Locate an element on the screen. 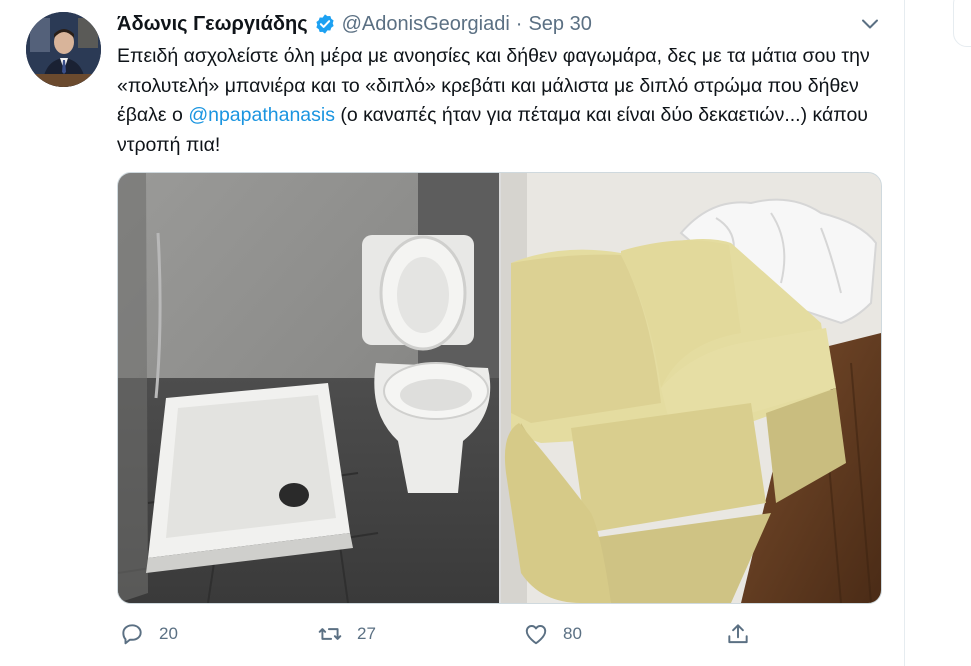  reply-count: 20 is located at coordinates (168, 633).